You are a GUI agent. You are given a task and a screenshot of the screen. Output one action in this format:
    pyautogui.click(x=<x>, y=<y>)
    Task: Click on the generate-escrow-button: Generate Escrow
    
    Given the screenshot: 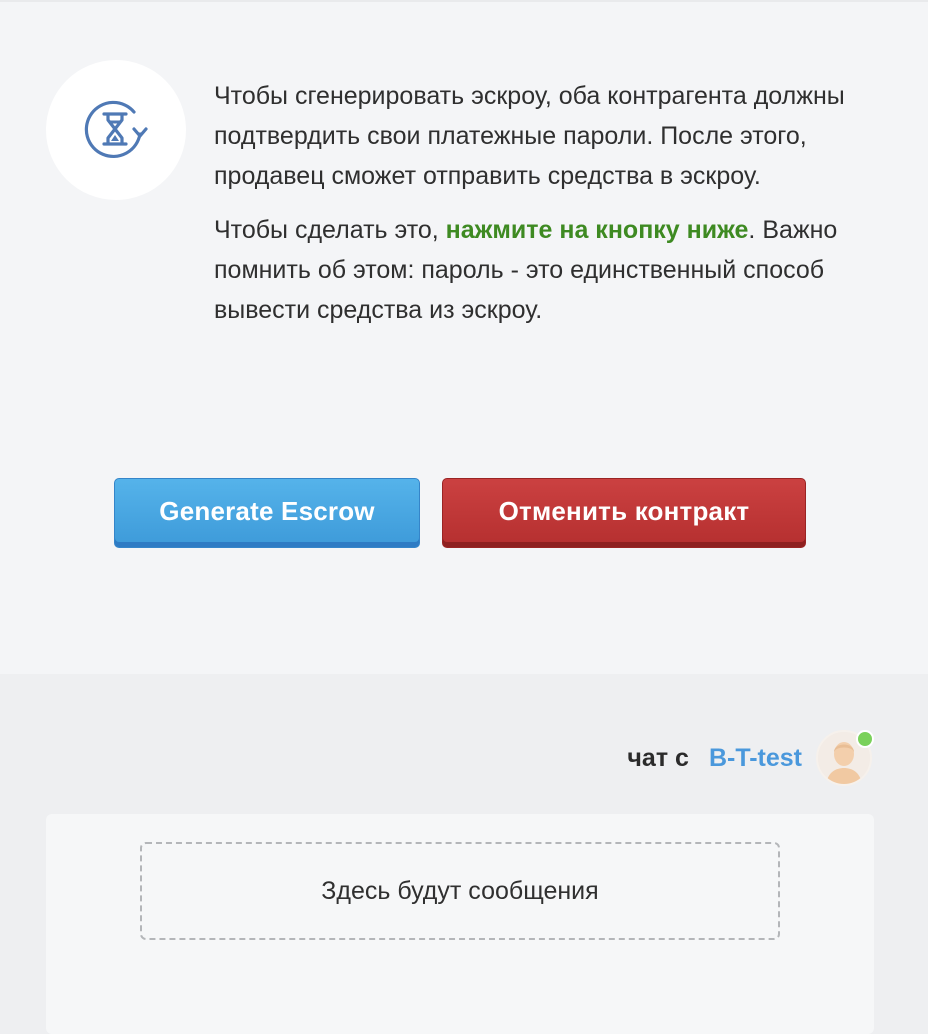 What is the action you would take?
    pyautogui.click(x=267, y=513)
    